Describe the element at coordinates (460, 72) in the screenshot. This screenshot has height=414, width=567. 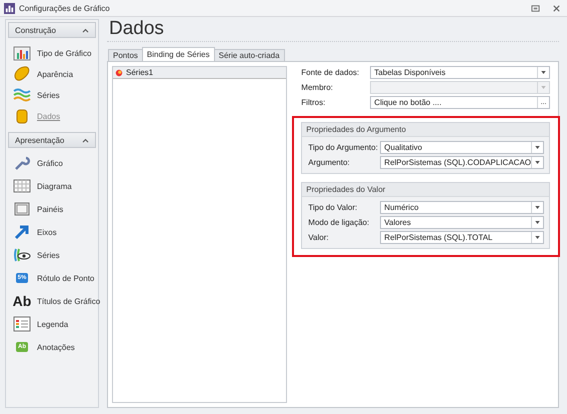
I see `dropdown-field: Tabelas Disponíveis` at that location.